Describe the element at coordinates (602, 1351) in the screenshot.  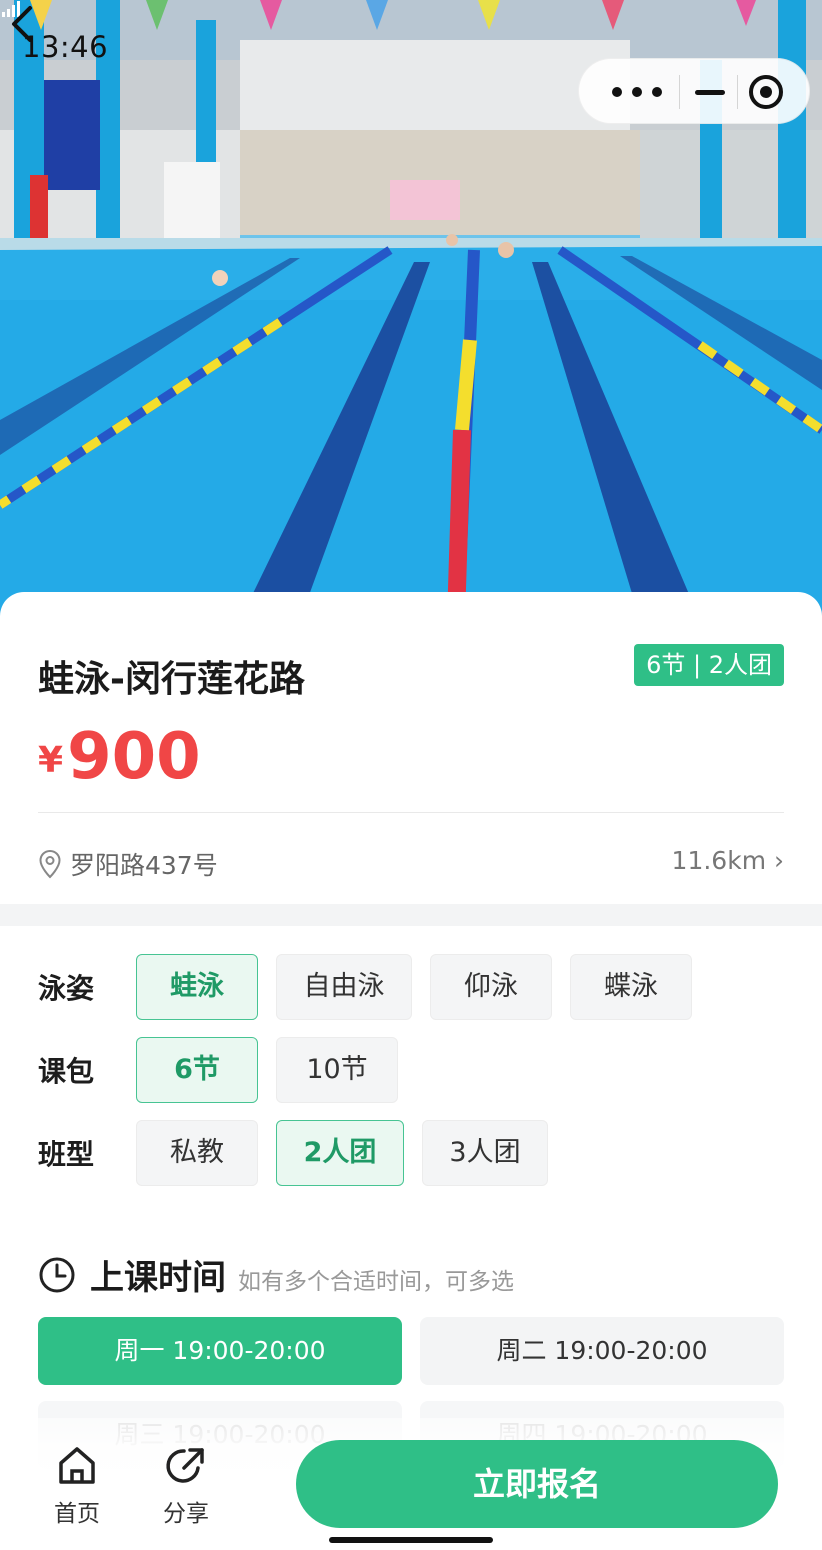
I see `time-slot-tuesday: 周二 19:00-20:00` at that location.